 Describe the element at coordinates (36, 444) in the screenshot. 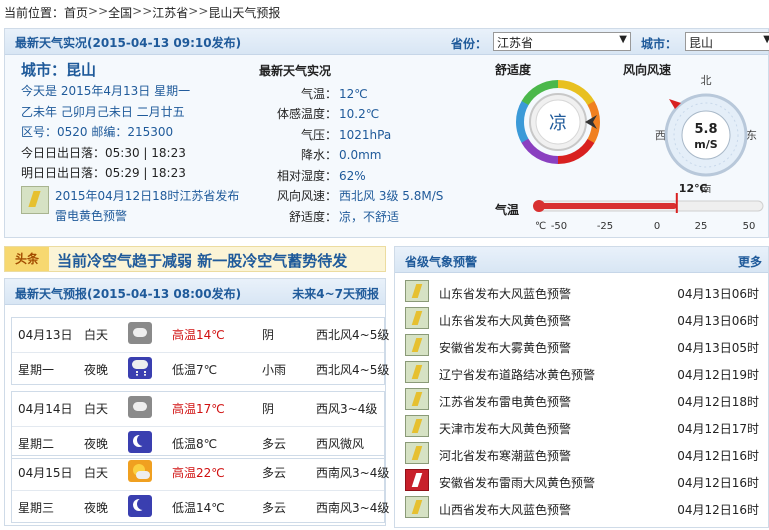

I see `forecast-weekday: 星期二` at that location.